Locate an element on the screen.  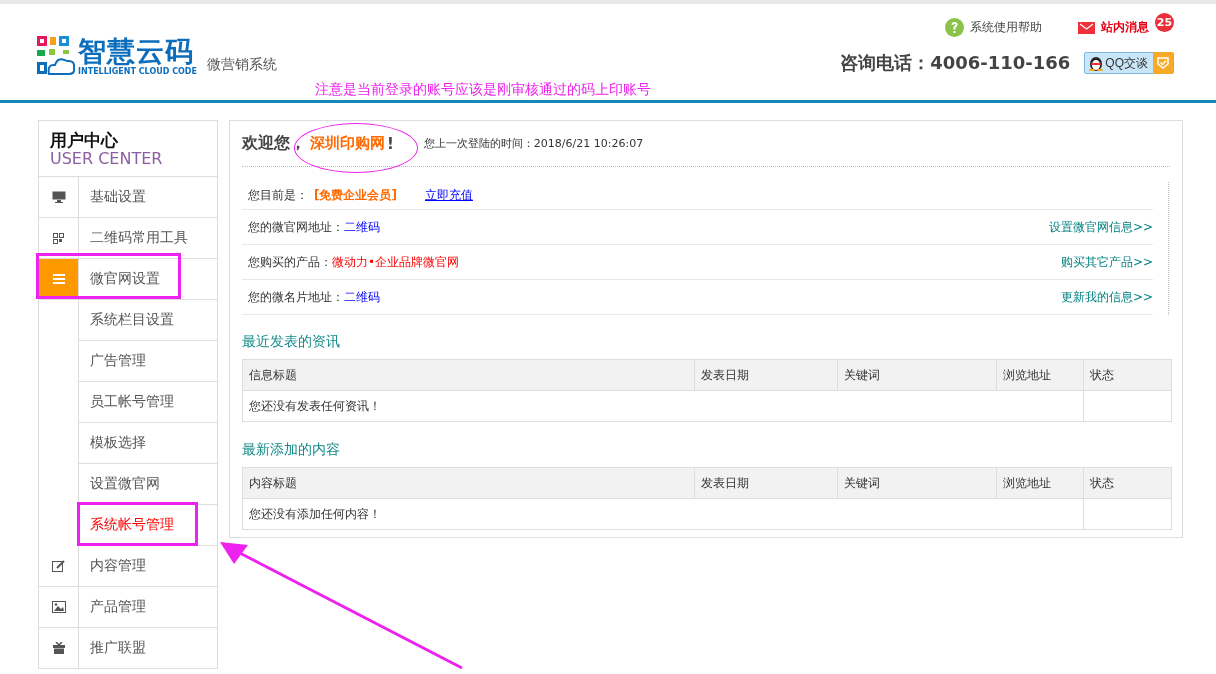
penguin-icon is located at coordinates (1096, 63).